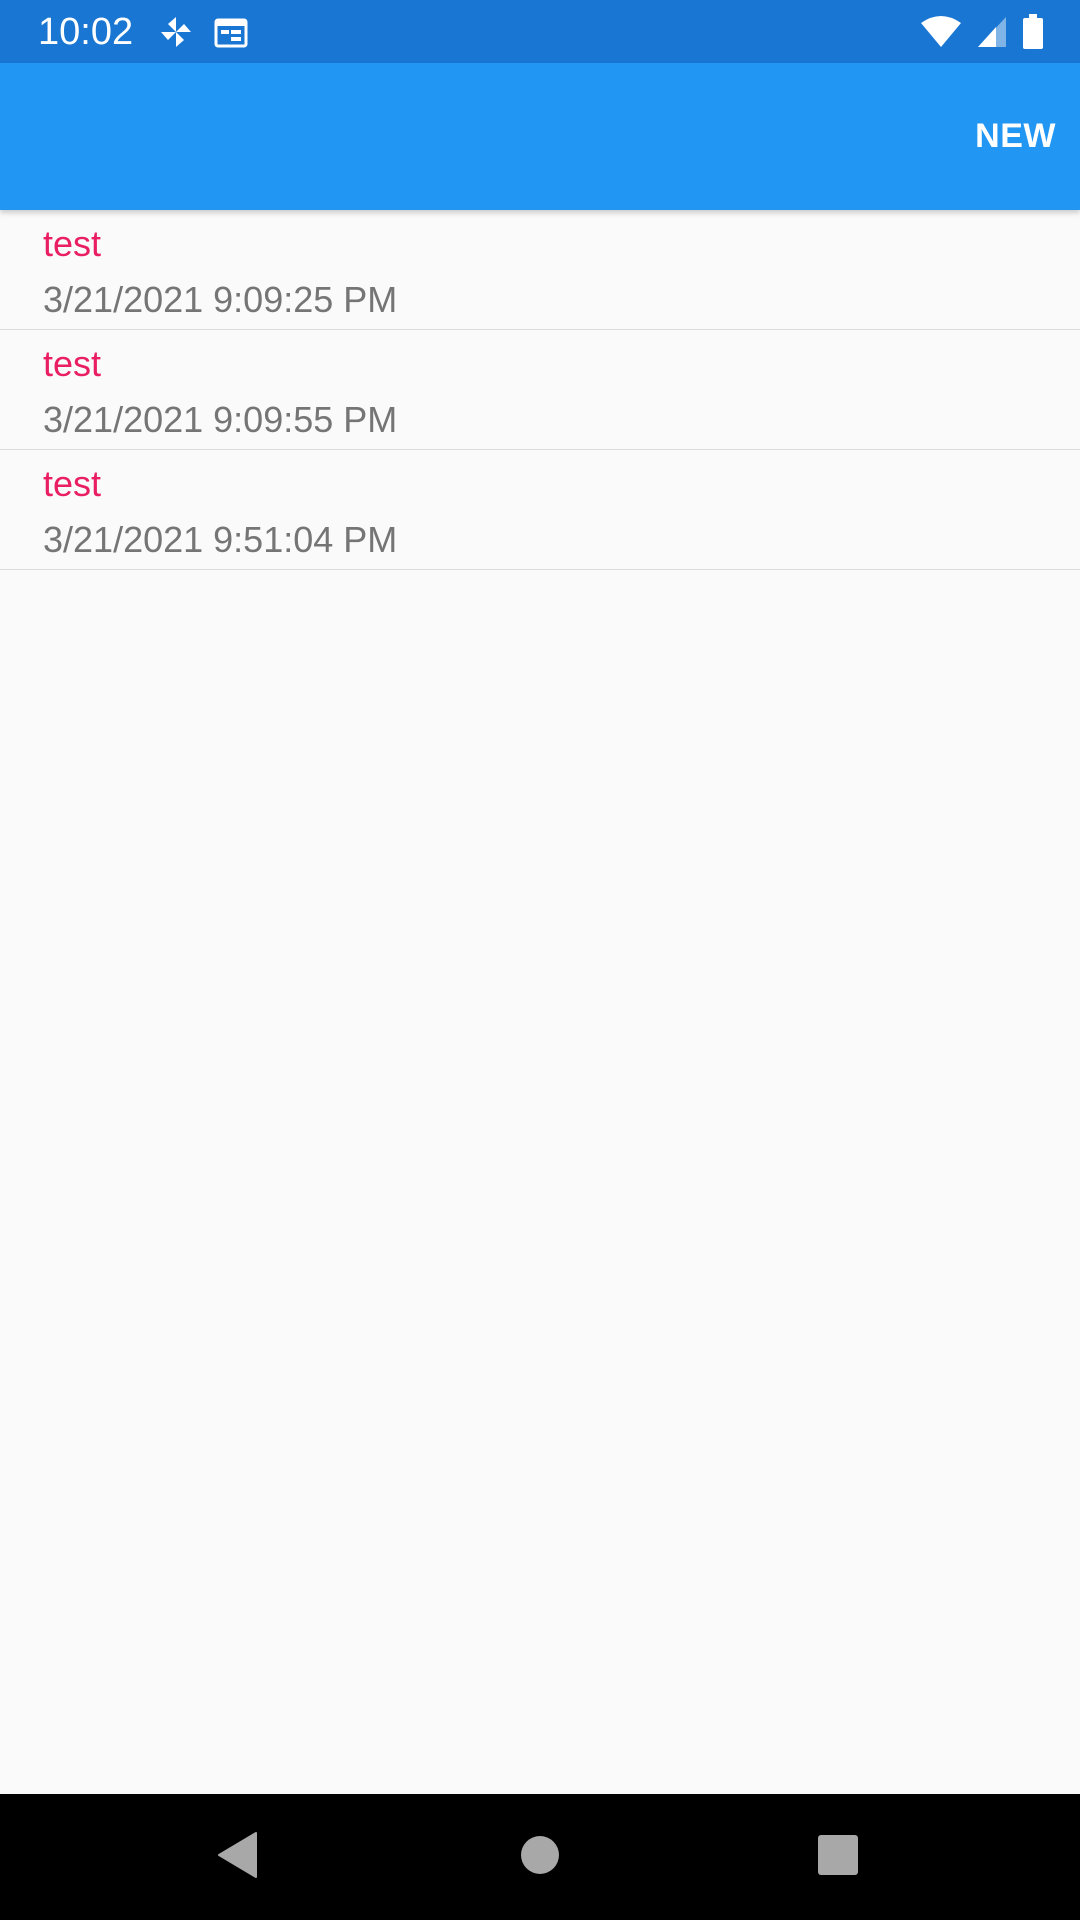 Image resolution: width=1080 pixels, height=1920 pixels. What do you see at coordinates (941, 32) in the screenshot?
I see `wifi-icon` at bounding box center [941, 32].